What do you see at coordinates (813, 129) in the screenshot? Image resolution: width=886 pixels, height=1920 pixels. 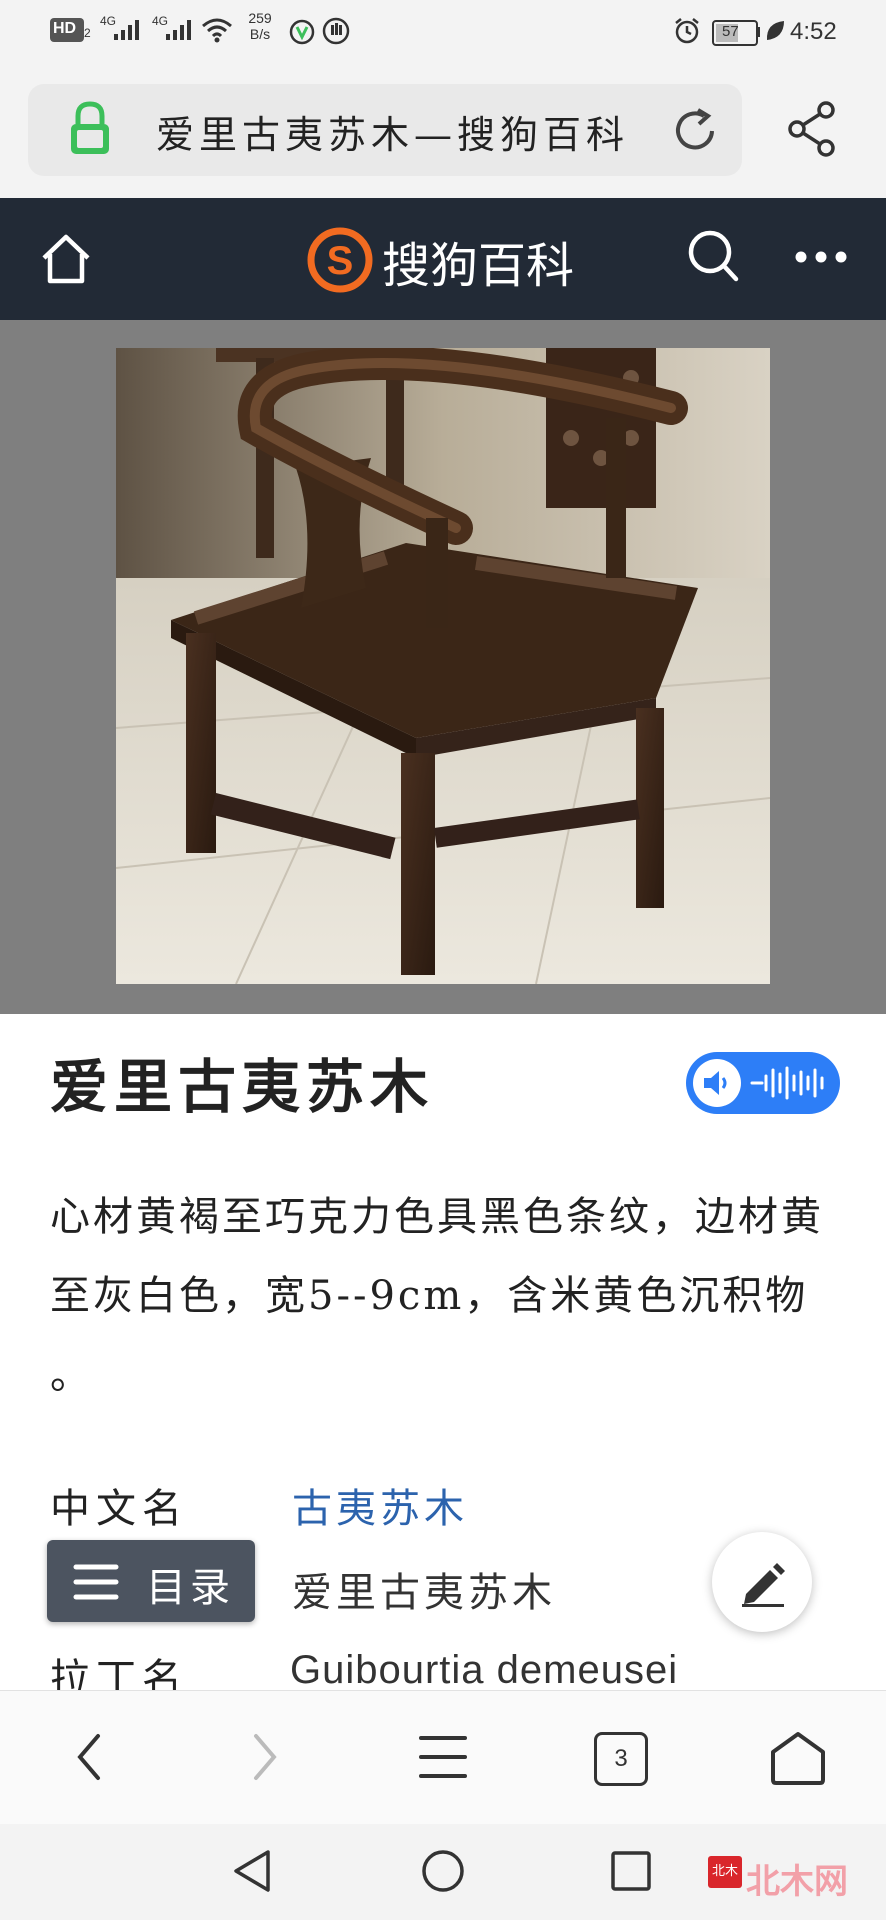 I see `share-icon` at bounding box center [813, 129].